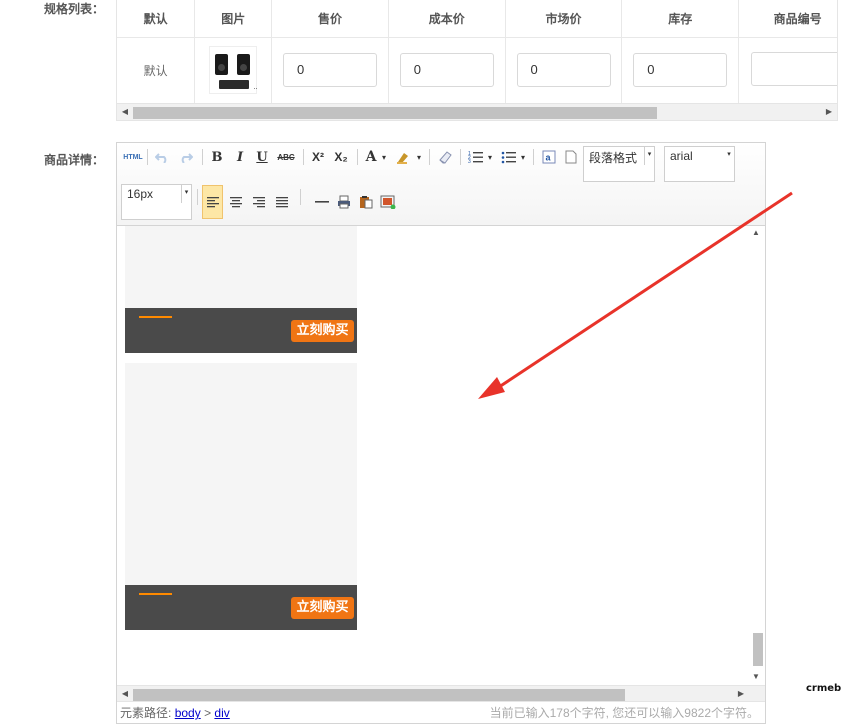  What do you see at coordinates (824, 688) in the screenshot?
I see `crmeb-watermark: crmeb` at bounding box center [824, 688].